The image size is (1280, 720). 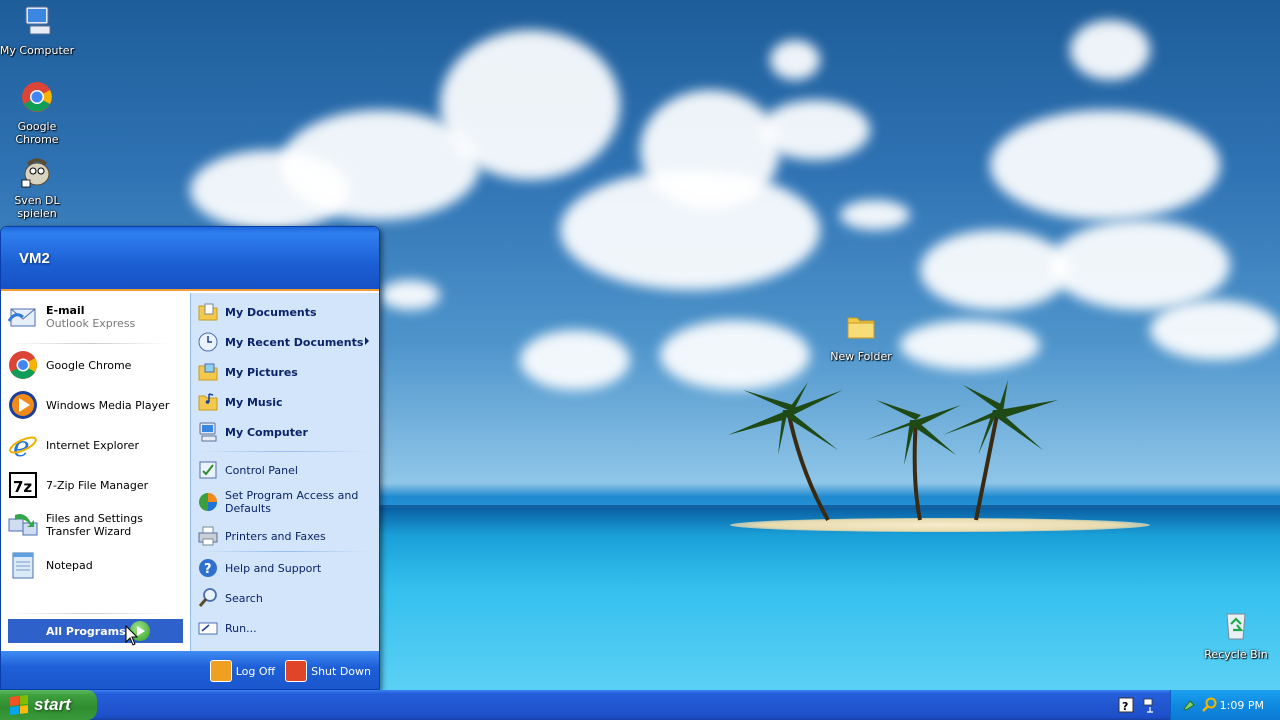 What do you see at coordinates (97, 565) in the screenshot?
I see `start-item-notepad: Notepad` at bounding box center [97, 565].